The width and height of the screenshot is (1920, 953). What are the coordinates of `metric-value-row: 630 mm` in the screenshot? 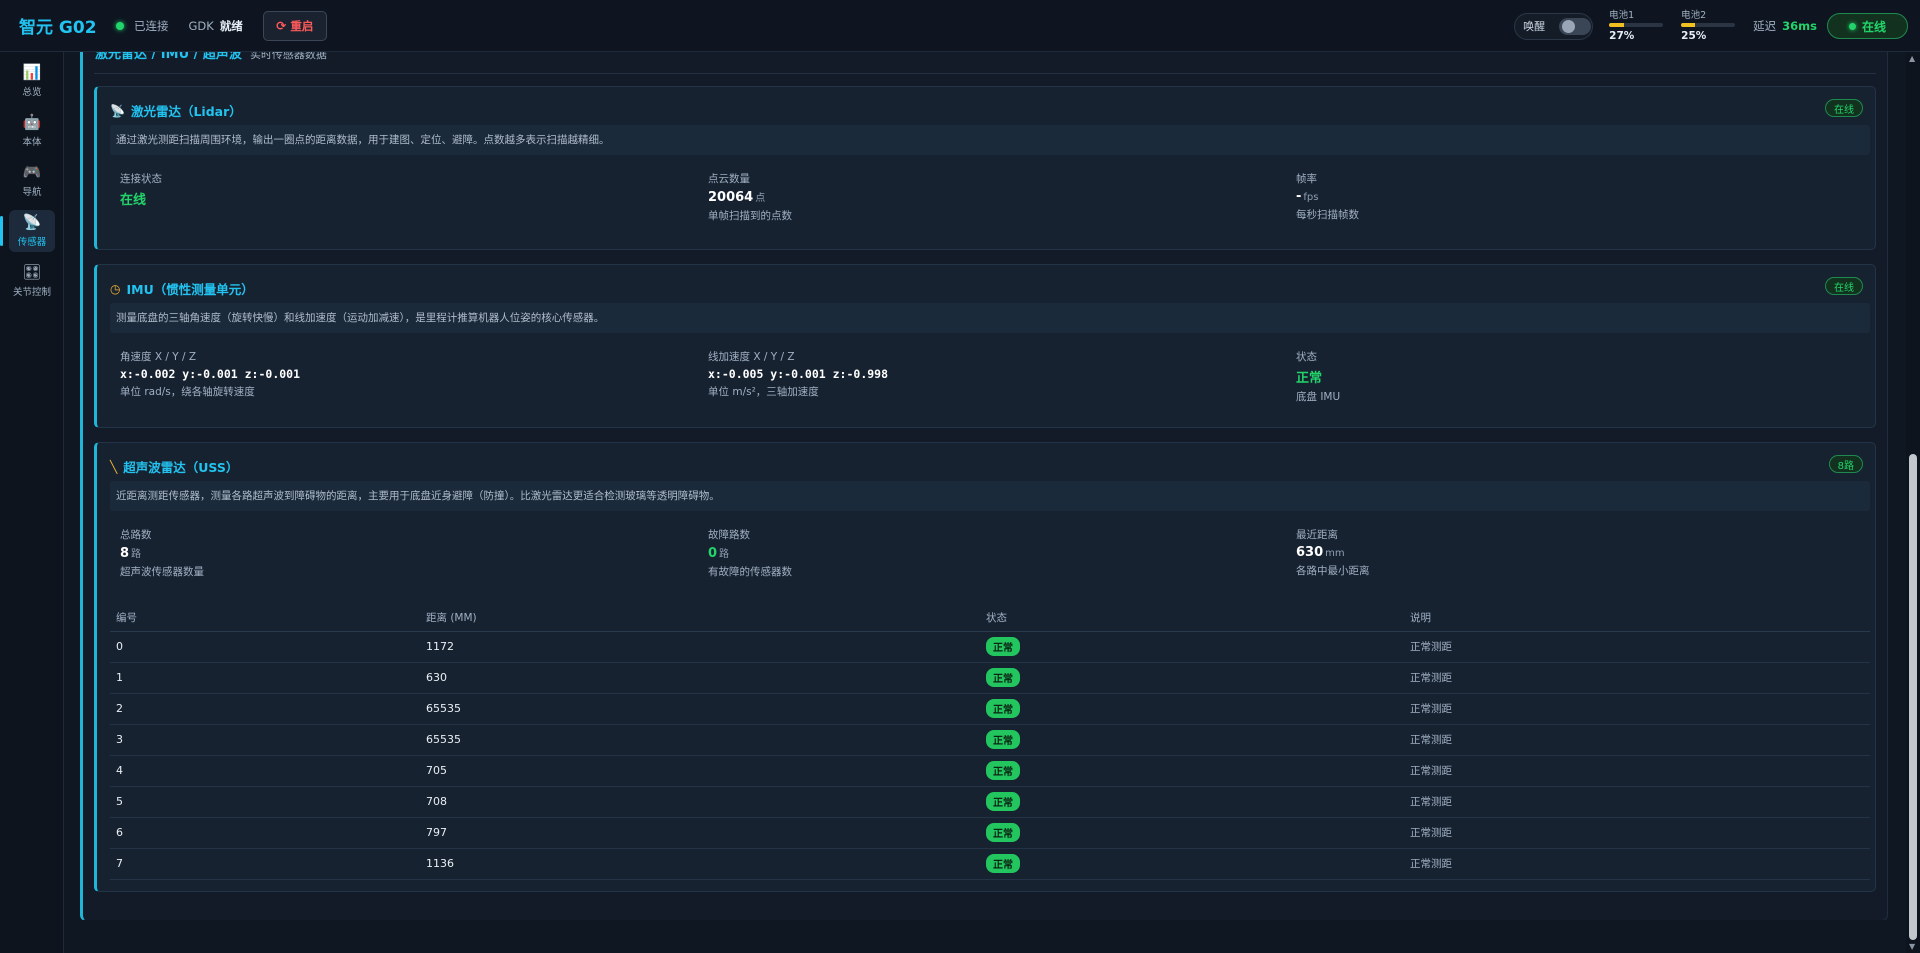 It's located at (1333, 552).